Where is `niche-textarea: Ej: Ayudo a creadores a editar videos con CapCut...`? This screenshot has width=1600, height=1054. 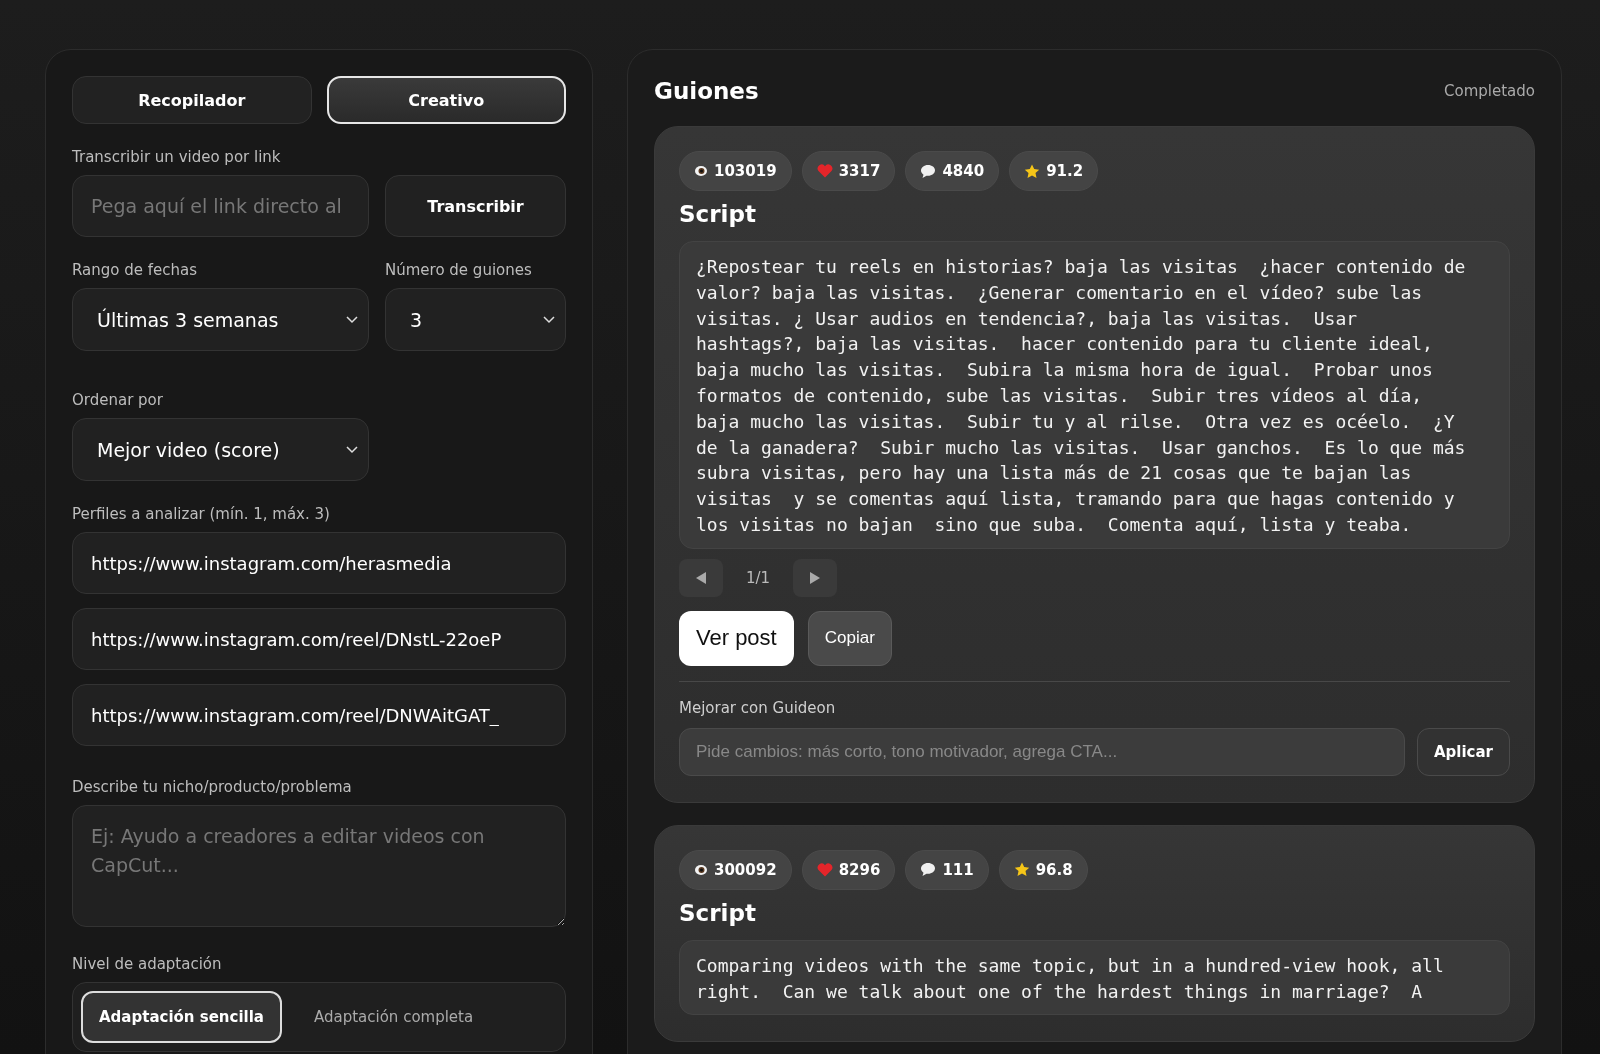 niche-textarea: Ej: Ayudo a creadores a editar videos con CapCut... is located at coordinates (319, 866).